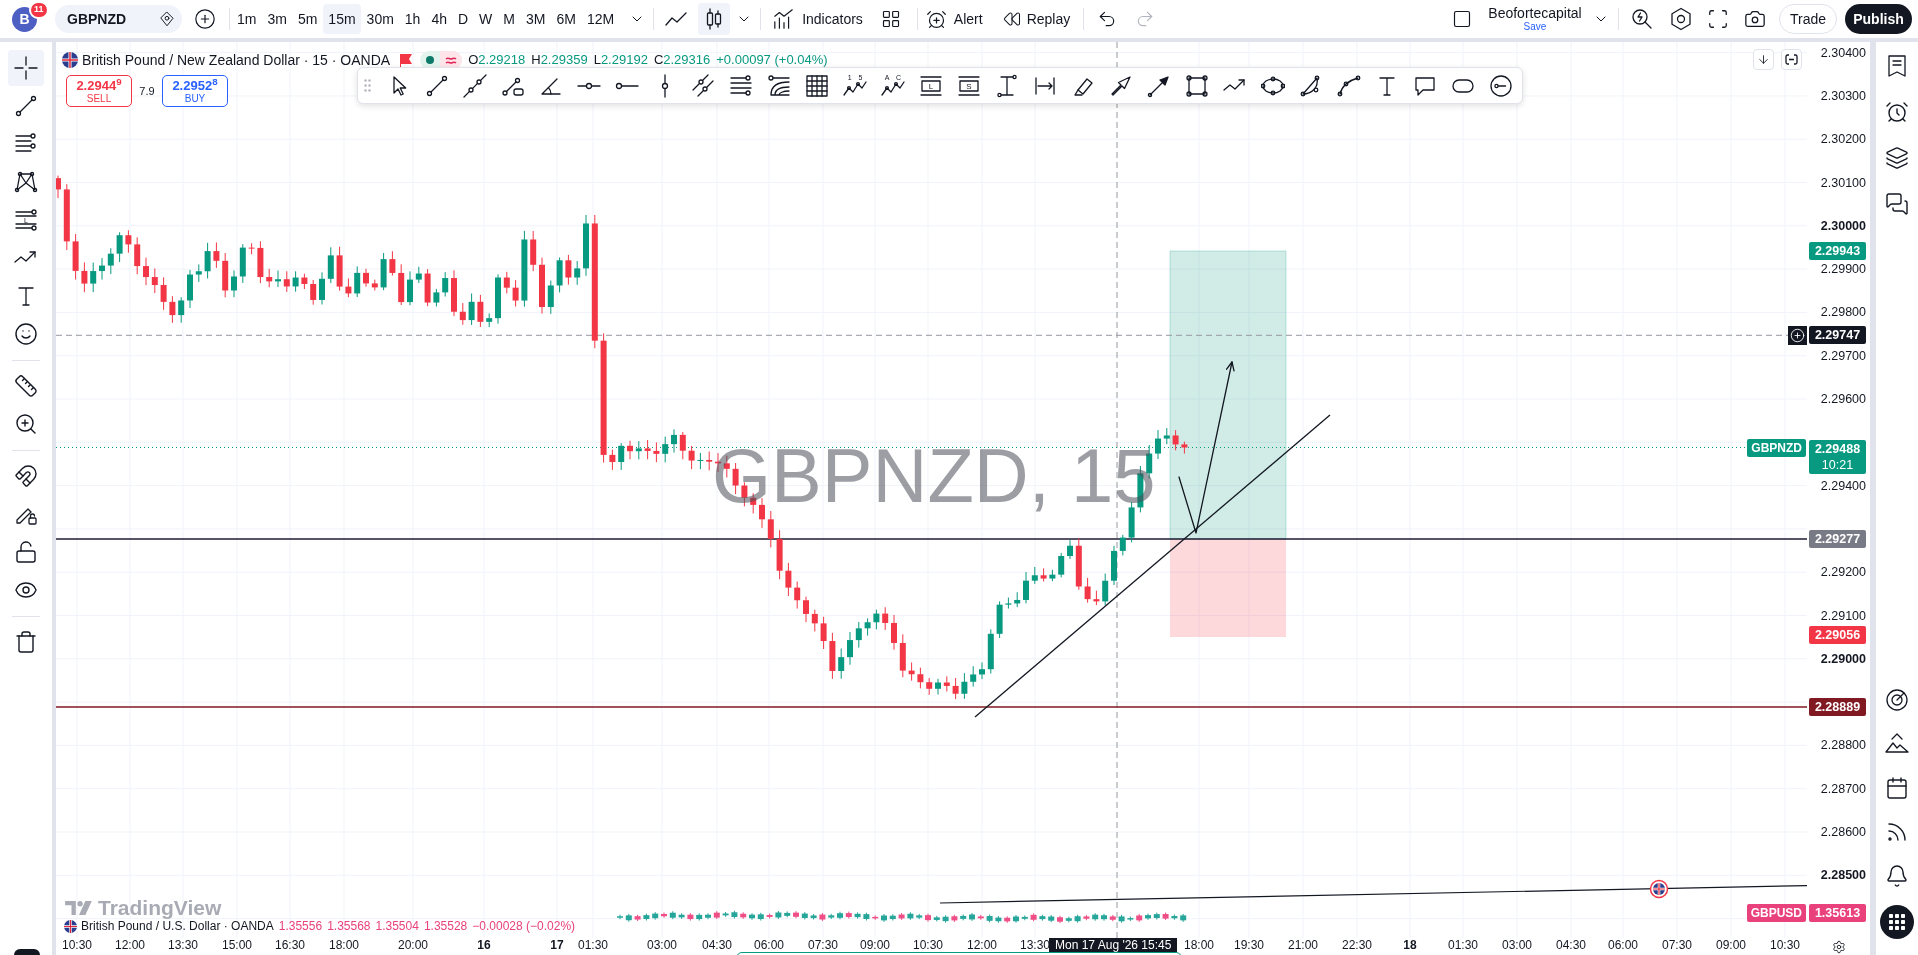  I want to click on signal-waves-icon, so click(1897, 832).